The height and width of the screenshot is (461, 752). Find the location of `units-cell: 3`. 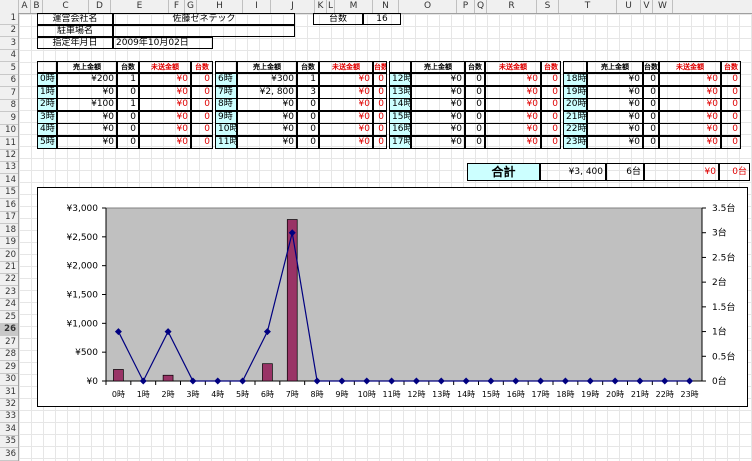

units-cell: 3 is located at coordinates (308, 92).